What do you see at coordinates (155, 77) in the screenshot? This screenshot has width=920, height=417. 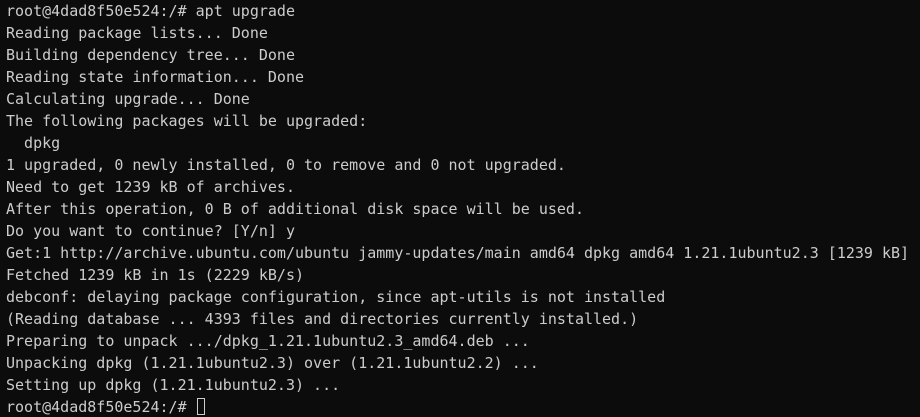 I see `terminal-line: Reading state information... Done` at bounding box center [155, 77].